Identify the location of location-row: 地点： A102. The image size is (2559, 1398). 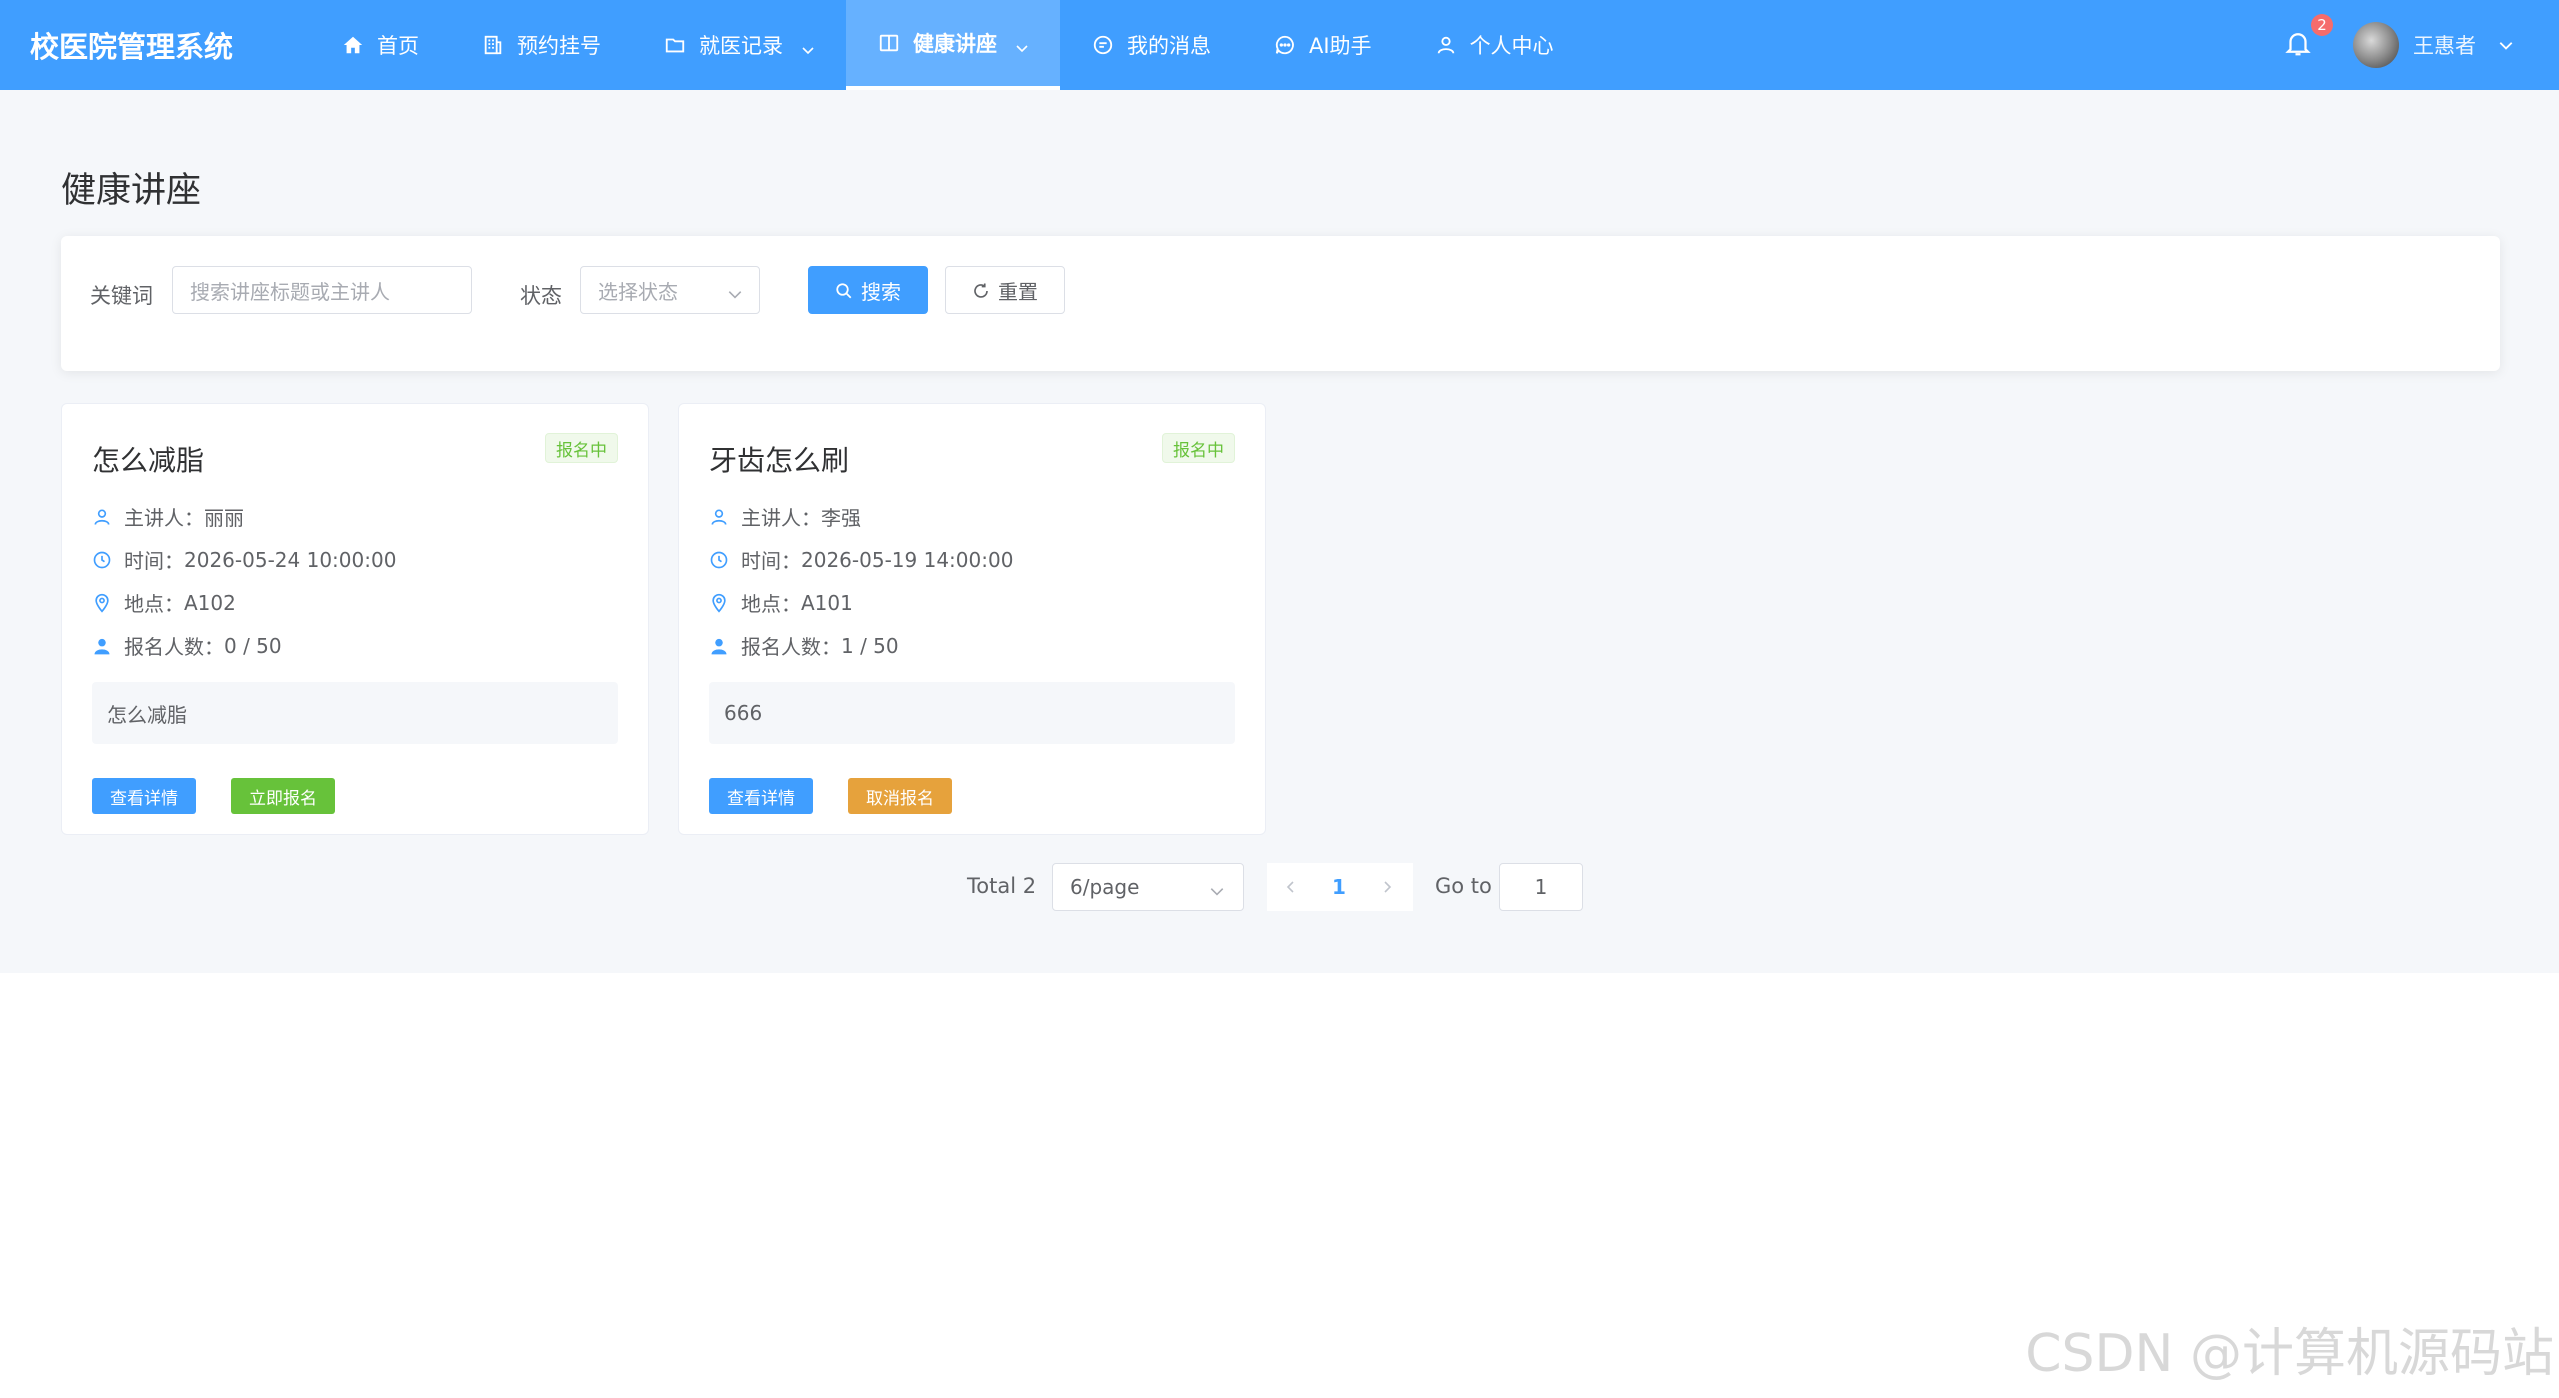
(164, 602).